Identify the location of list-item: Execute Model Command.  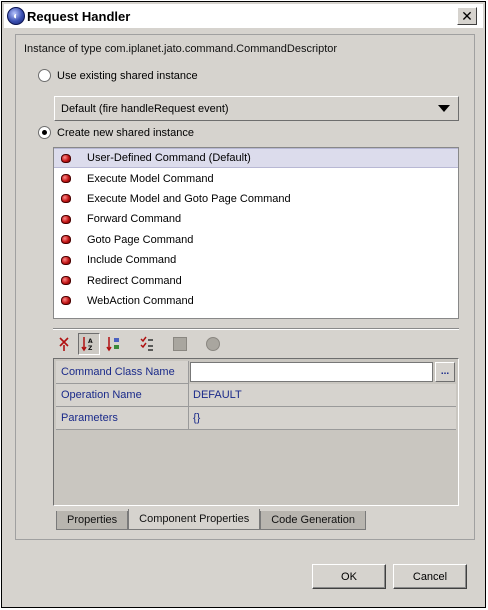
(256, 178).